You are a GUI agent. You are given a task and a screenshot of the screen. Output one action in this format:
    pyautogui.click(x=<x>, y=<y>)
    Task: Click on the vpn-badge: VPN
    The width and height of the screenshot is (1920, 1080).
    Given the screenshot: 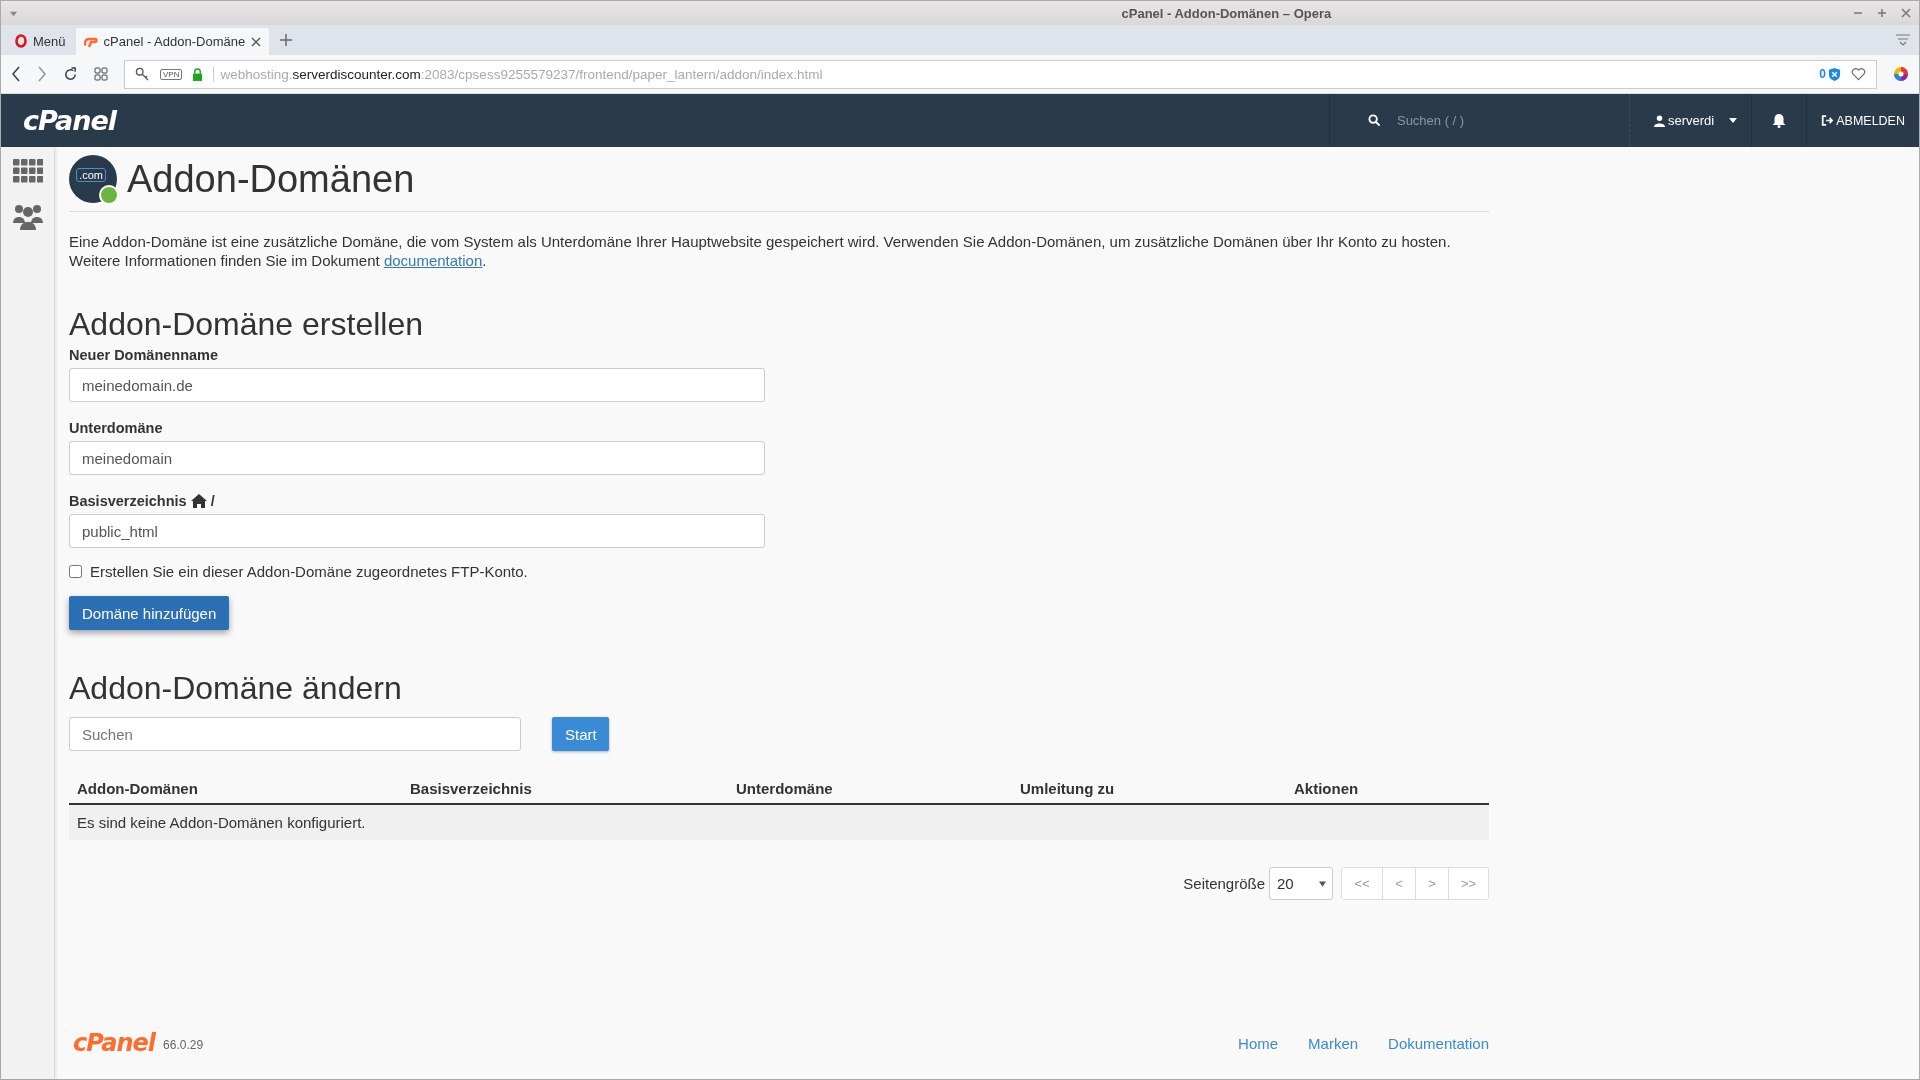 What is the action you would take?
    pyautogui.click(x=171, y=74)
    